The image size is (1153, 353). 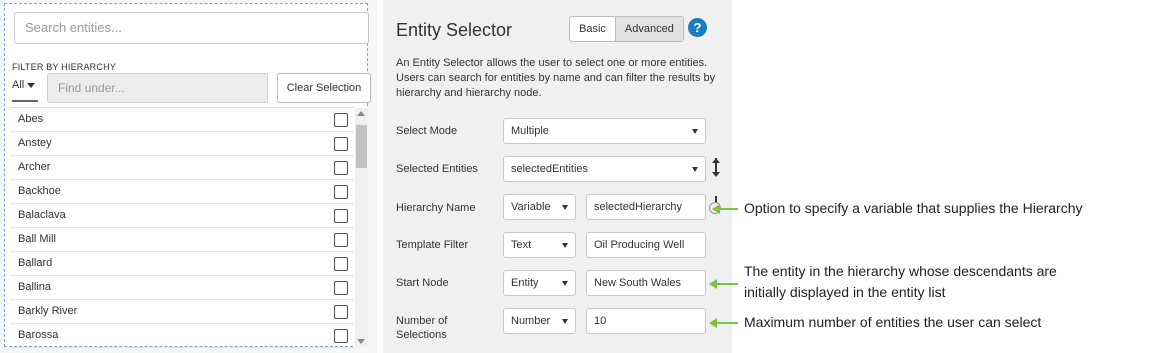 What do you see at coordinates (182, 336) in the screenshot?
I see `list-item: Barossa` at bounding box center [182, 336].